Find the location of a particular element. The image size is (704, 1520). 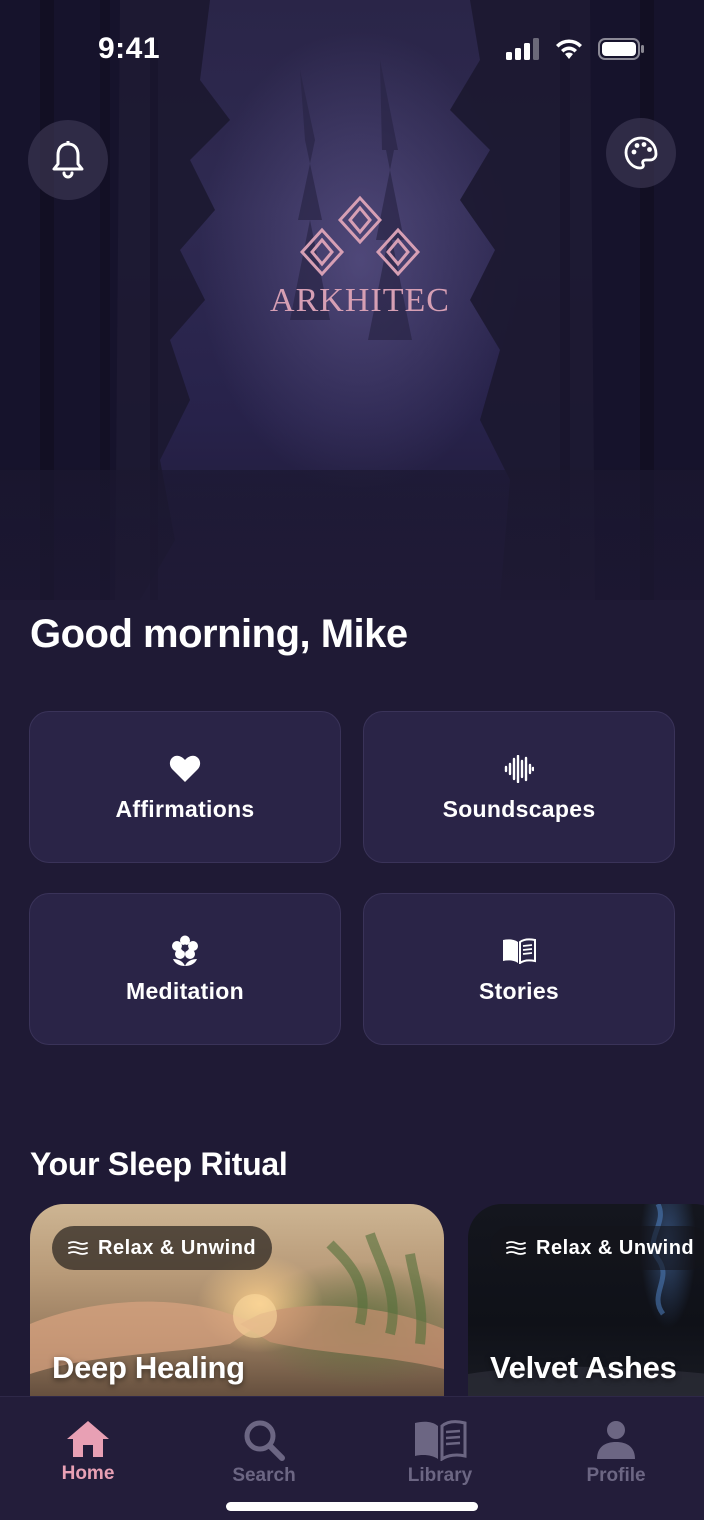

card-title: Deep Healing is located at coordinates (148, 1367).